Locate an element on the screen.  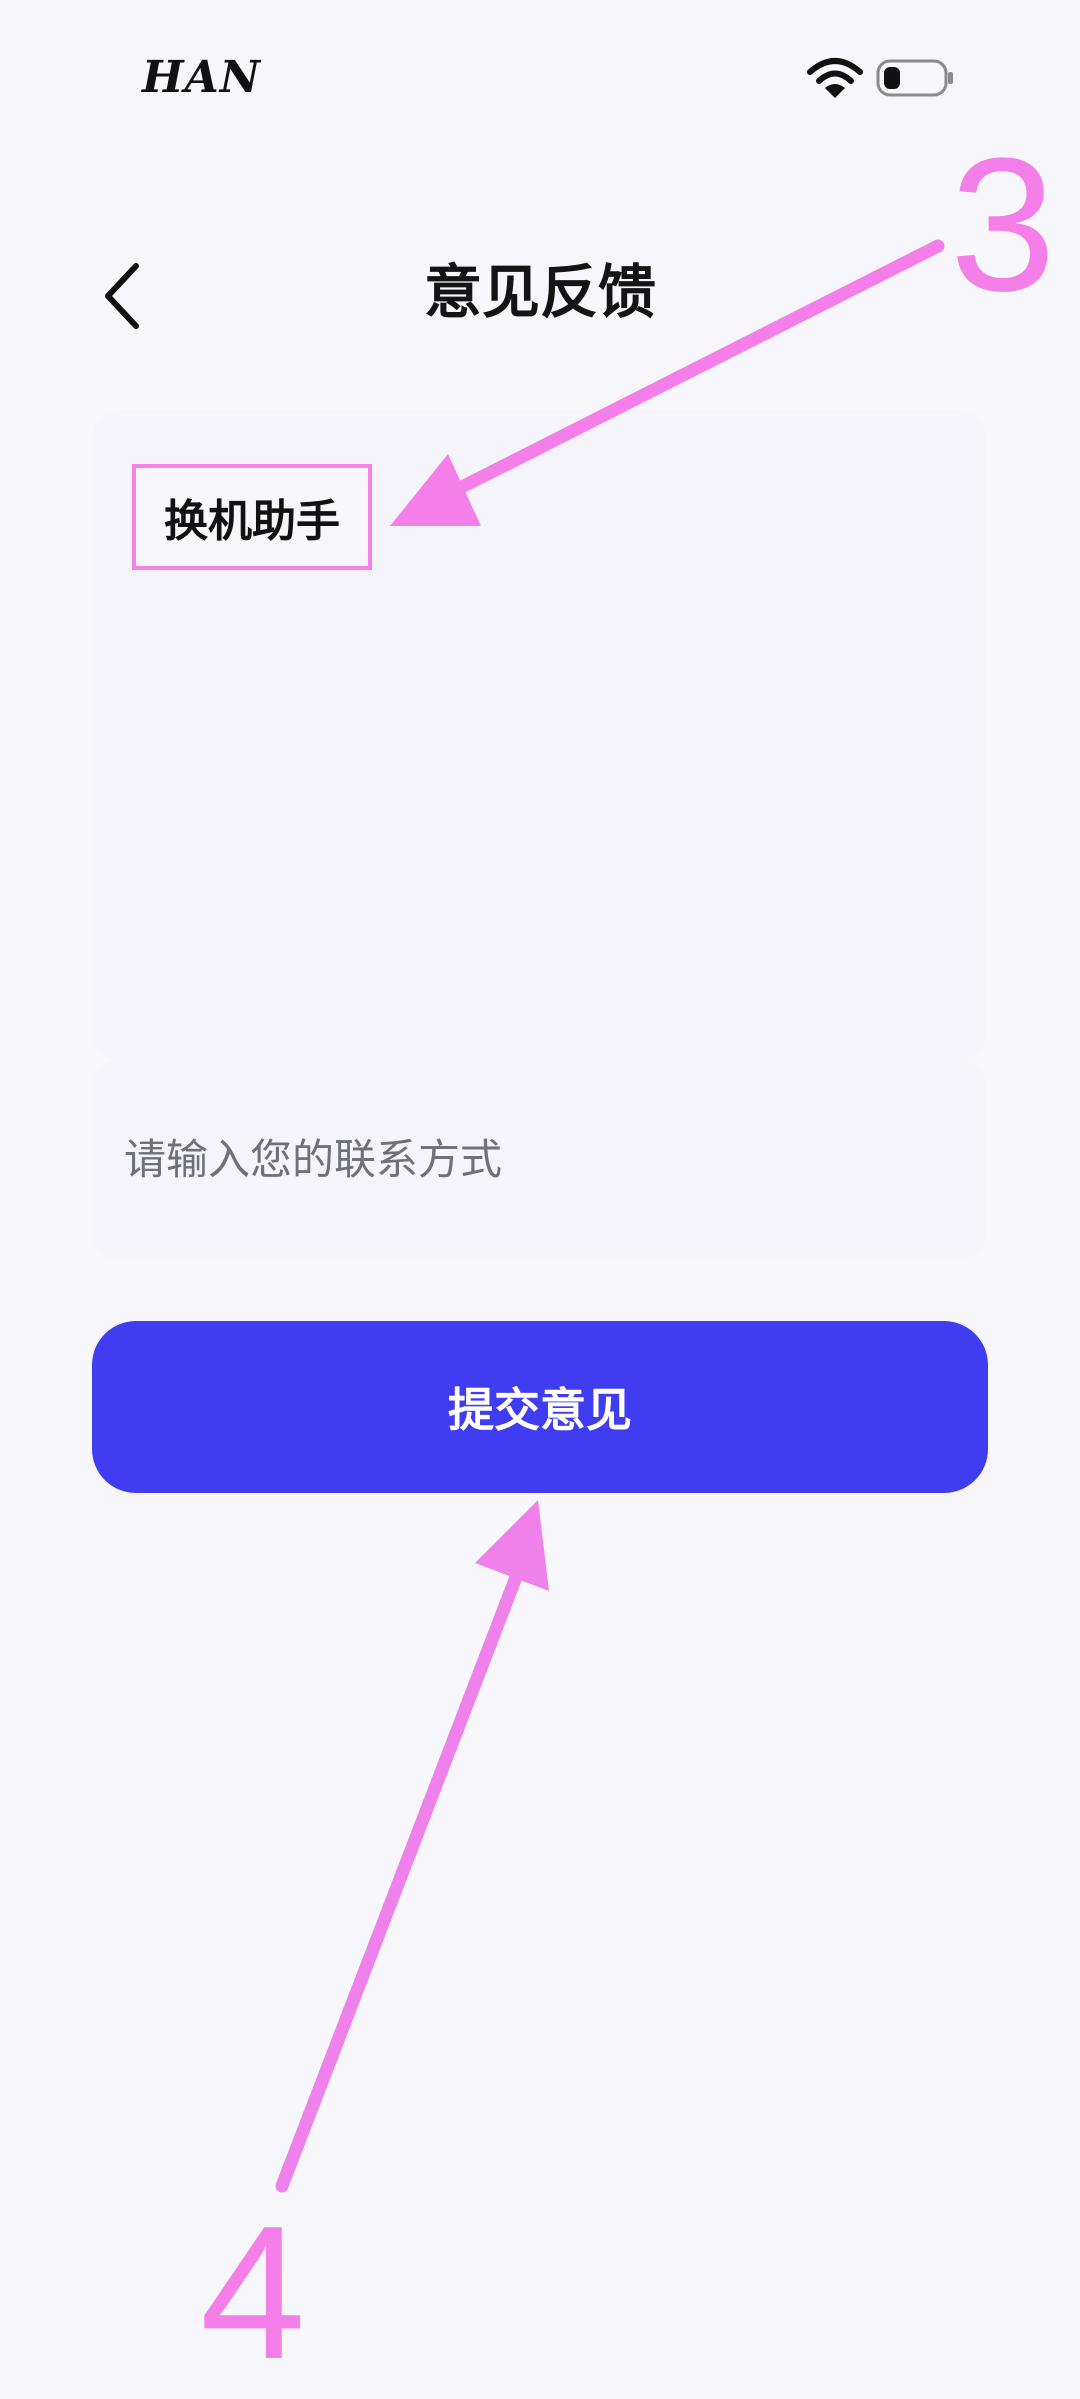
status-bar: HAN is located at coordinates (540, 70).